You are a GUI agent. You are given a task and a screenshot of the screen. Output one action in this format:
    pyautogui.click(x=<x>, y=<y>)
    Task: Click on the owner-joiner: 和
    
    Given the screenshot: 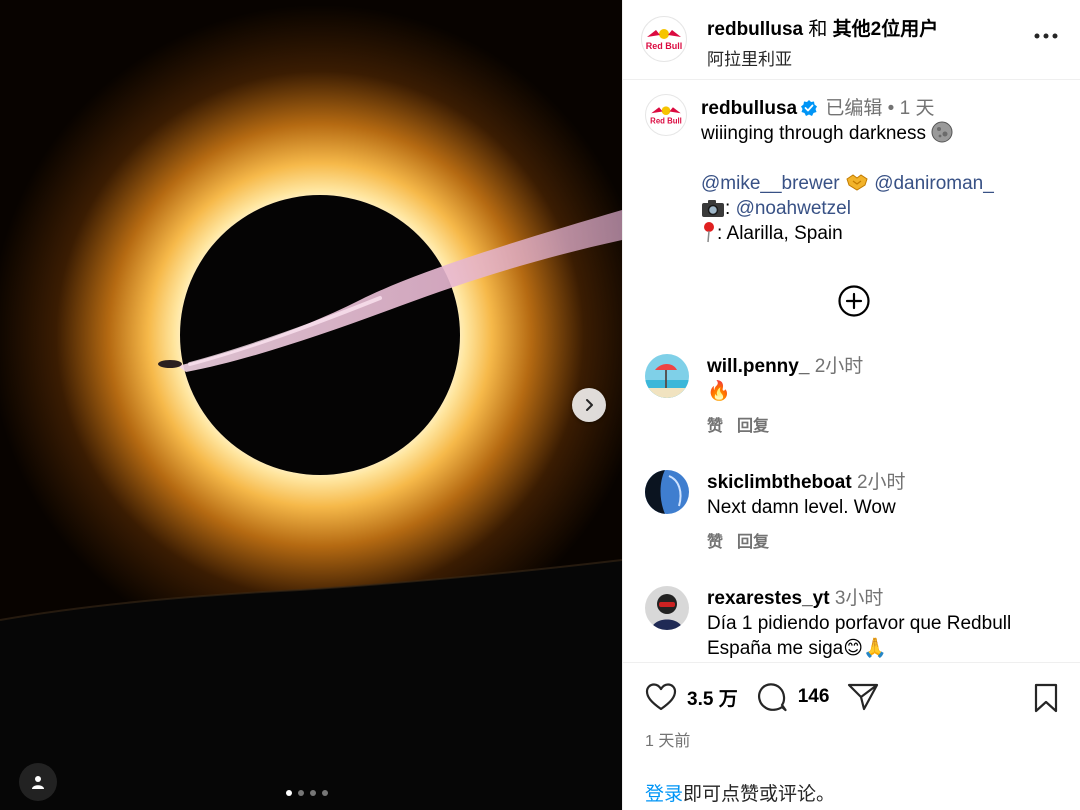 What is the action you would take?
    pyautogui.click(x=818, y=29)
    